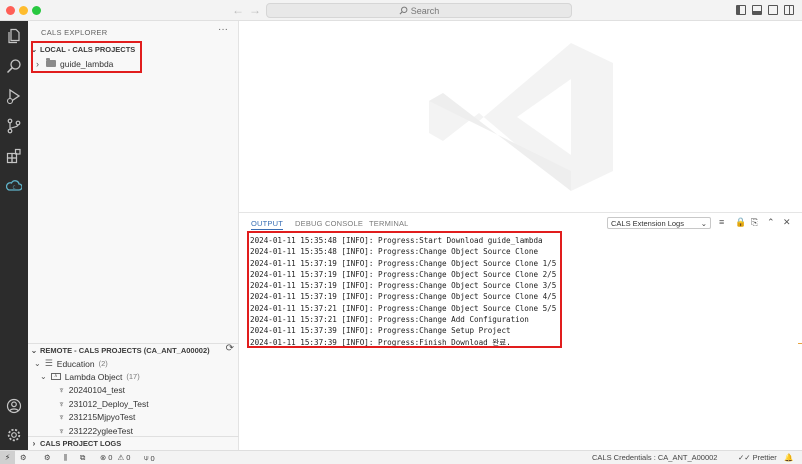  I want to click on prettier-status: ✓✓ Prettier, so click(757, 457).